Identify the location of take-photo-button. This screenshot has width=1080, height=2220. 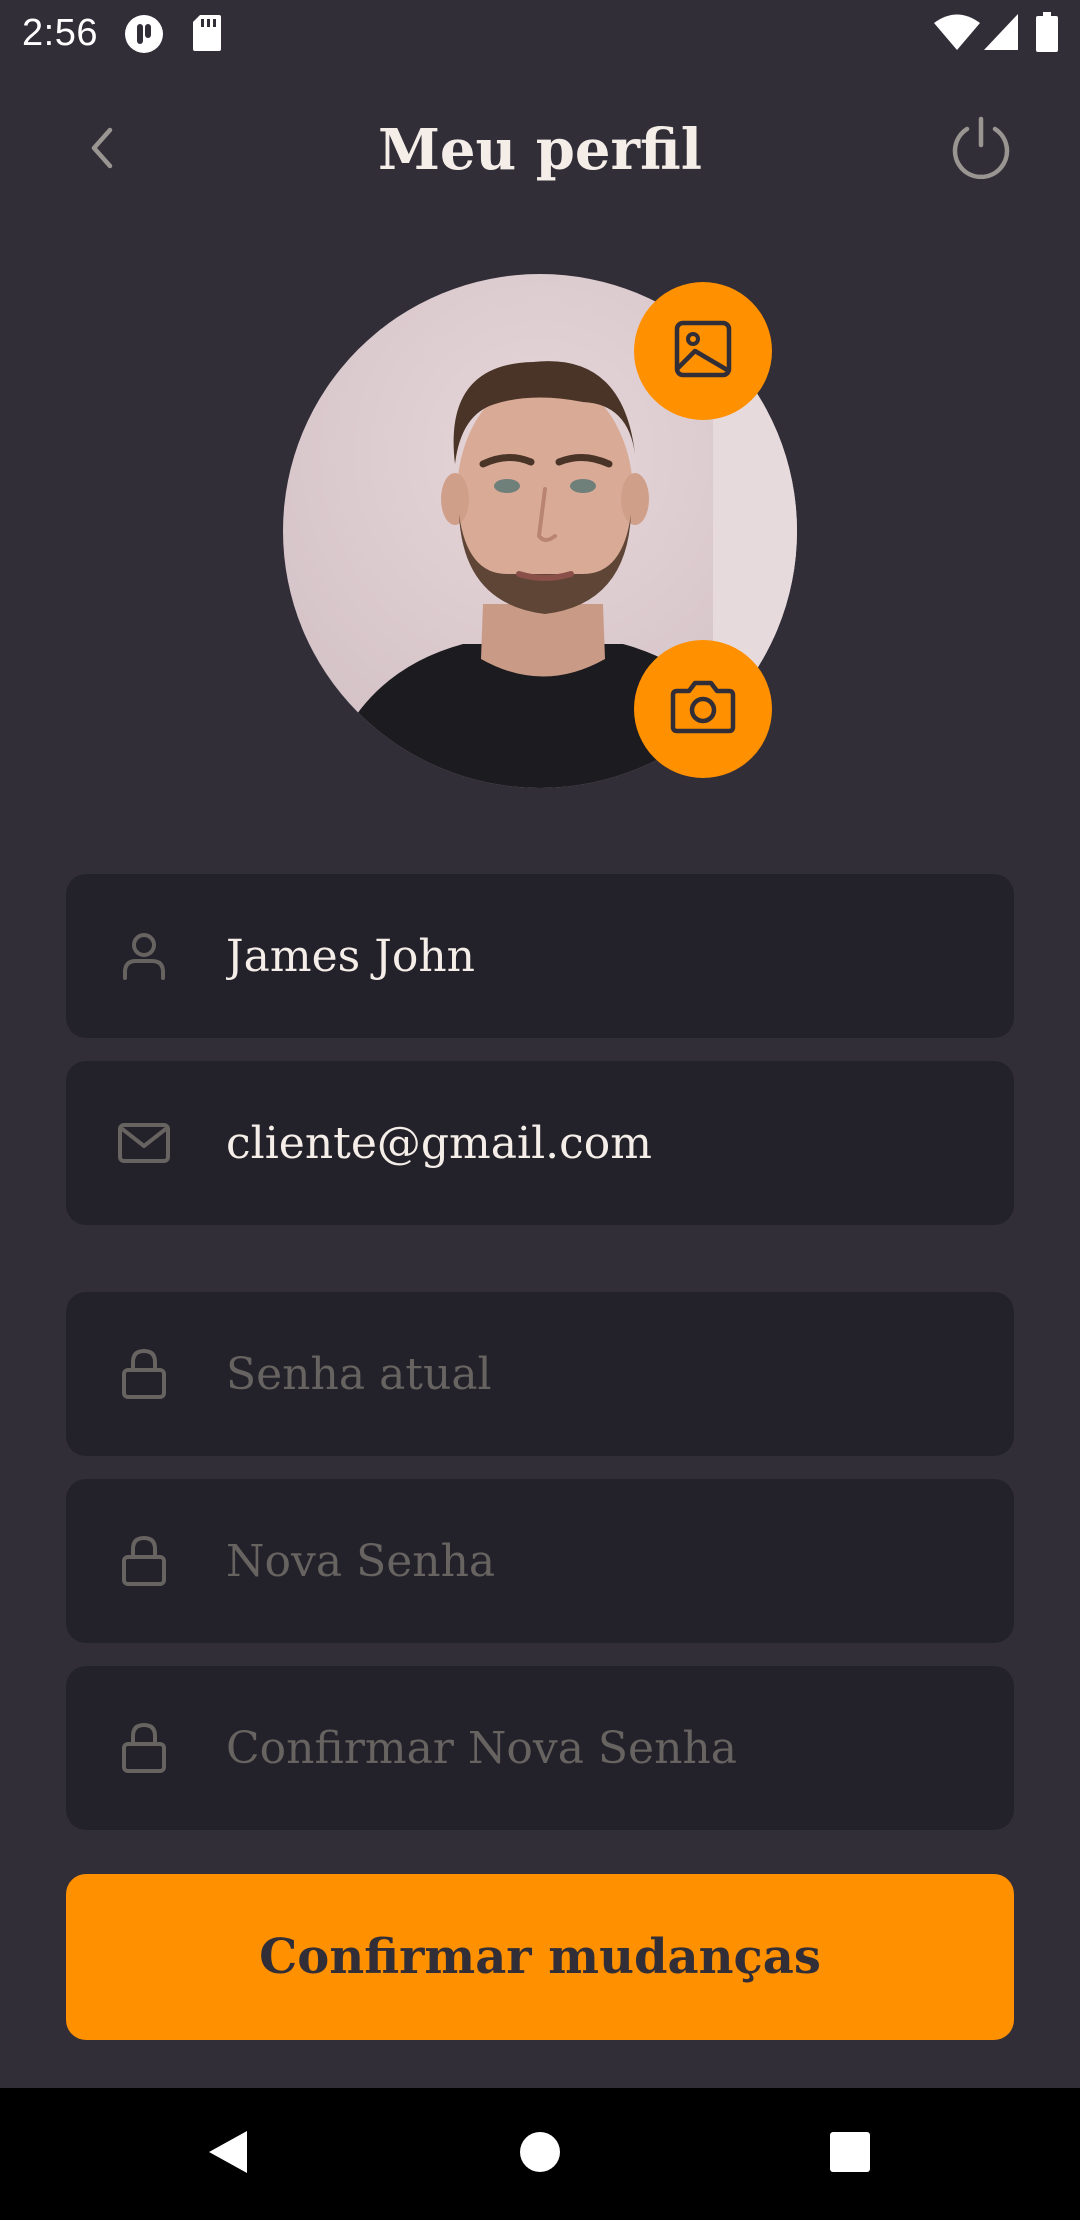
(703, 709).